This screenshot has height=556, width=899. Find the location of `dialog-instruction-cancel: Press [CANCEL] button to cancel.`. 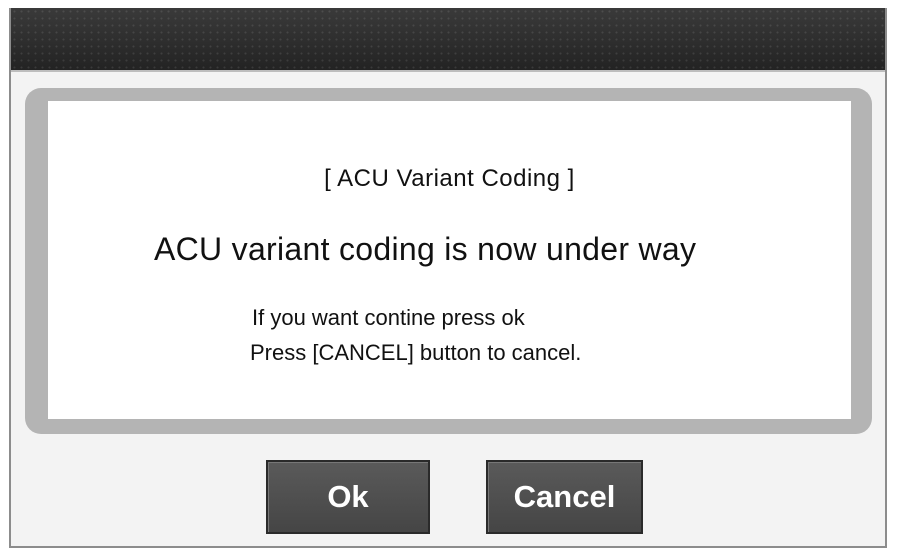

dialog-instruction-cancel: Press [CANCEL] button to cancel. is located at coordinates (416, 352).